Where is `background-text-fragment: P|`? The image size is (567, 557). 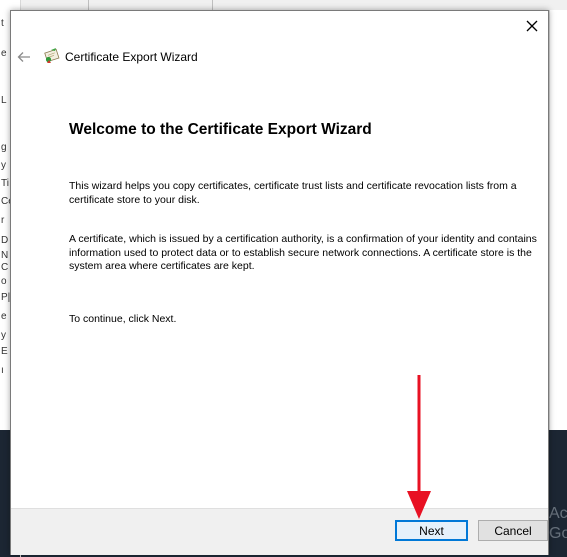
background-text-fragment: P| is located at coordinates (6, 297).